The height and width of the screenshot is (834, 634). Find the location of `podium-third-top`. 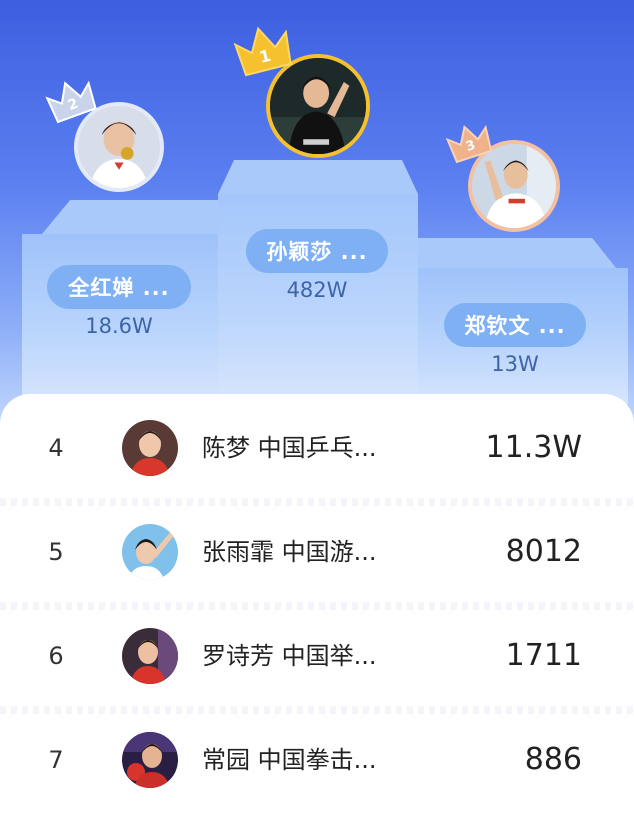

podium-third-top is located at coordinates (517, 253).